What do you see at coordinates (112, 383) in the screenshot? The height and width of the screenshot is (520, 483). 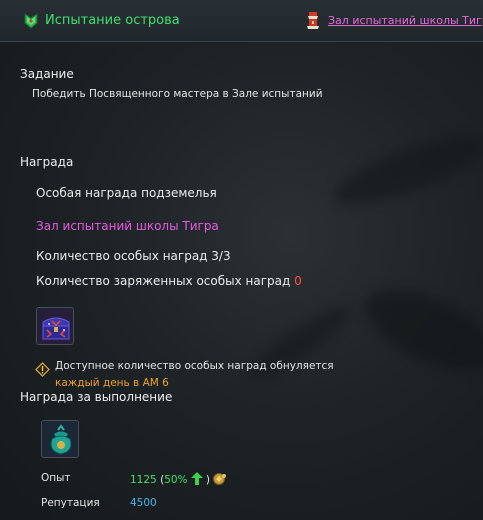 I see `reset-schedule: каждый день в AM 6` at bounding box center [112, 383].